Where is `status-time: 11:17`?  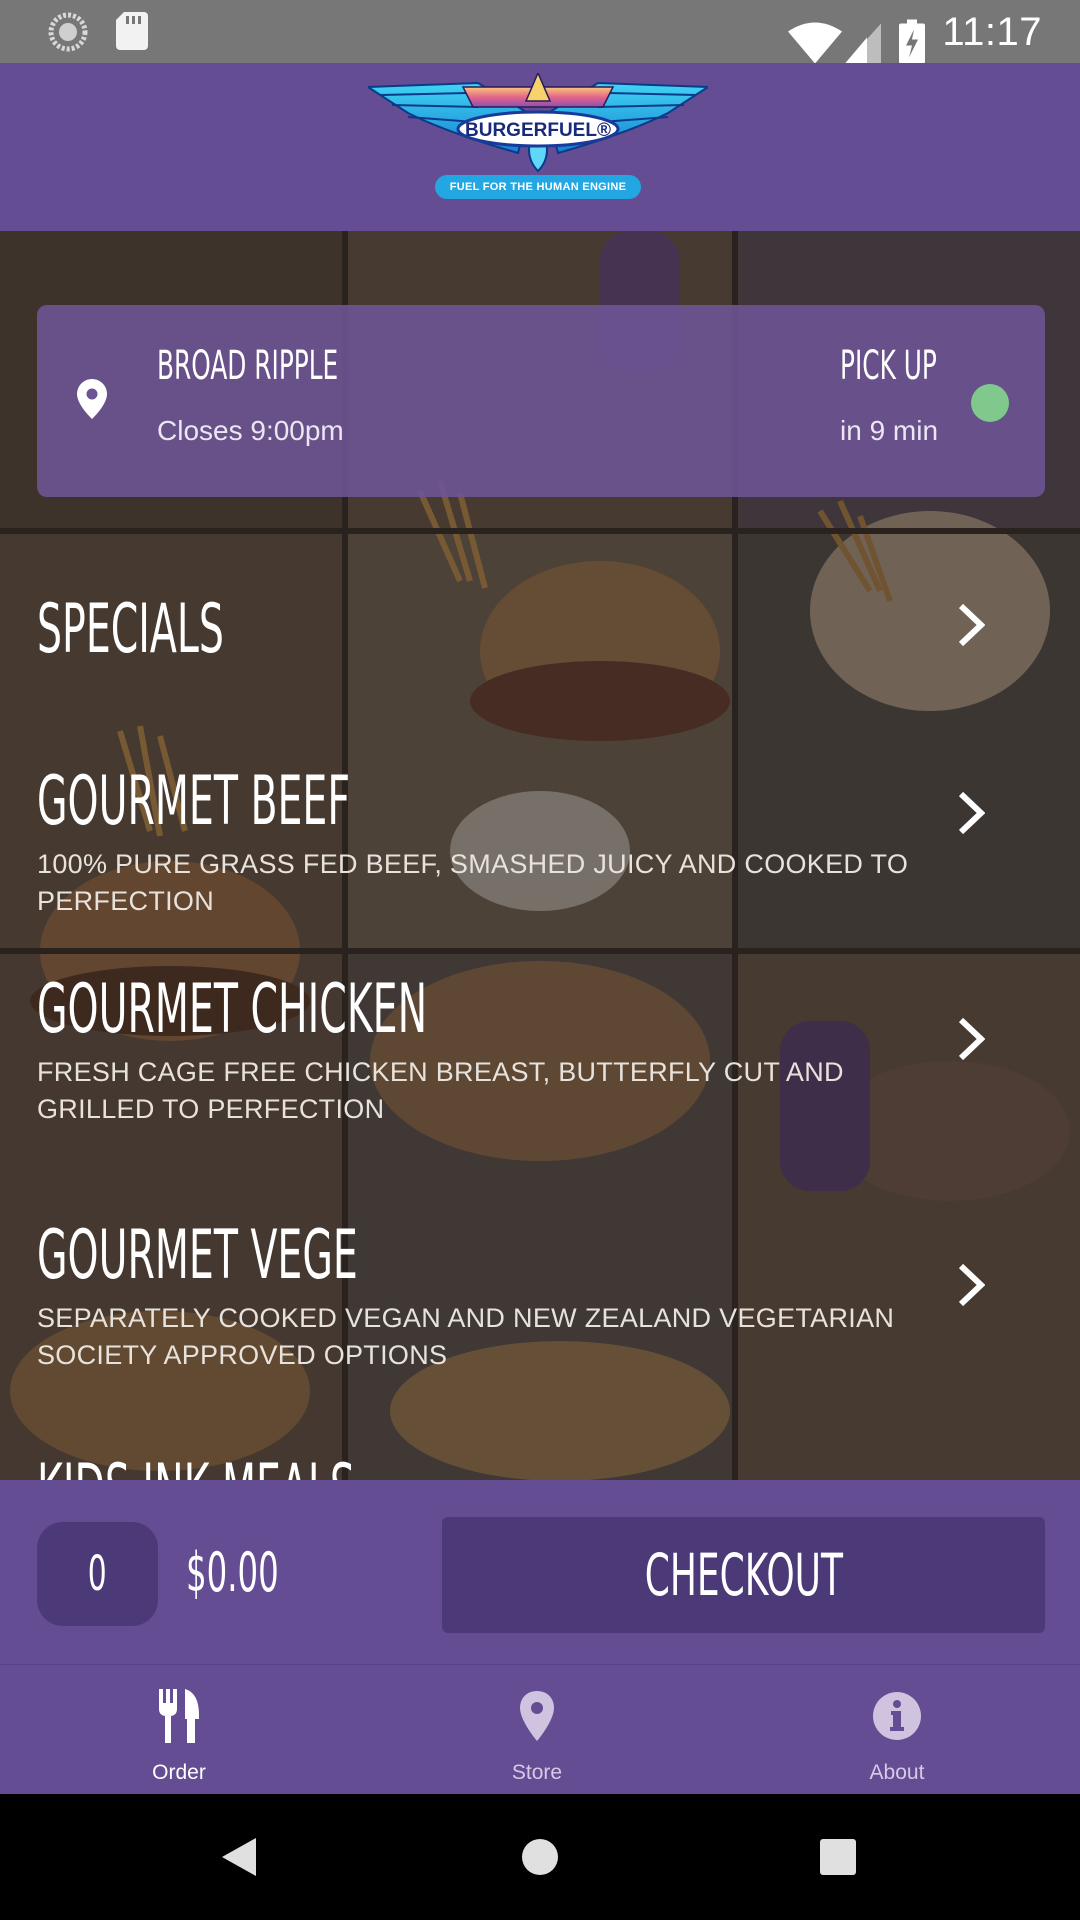 status-time: 11:17 is located at coordinates (992, 32).